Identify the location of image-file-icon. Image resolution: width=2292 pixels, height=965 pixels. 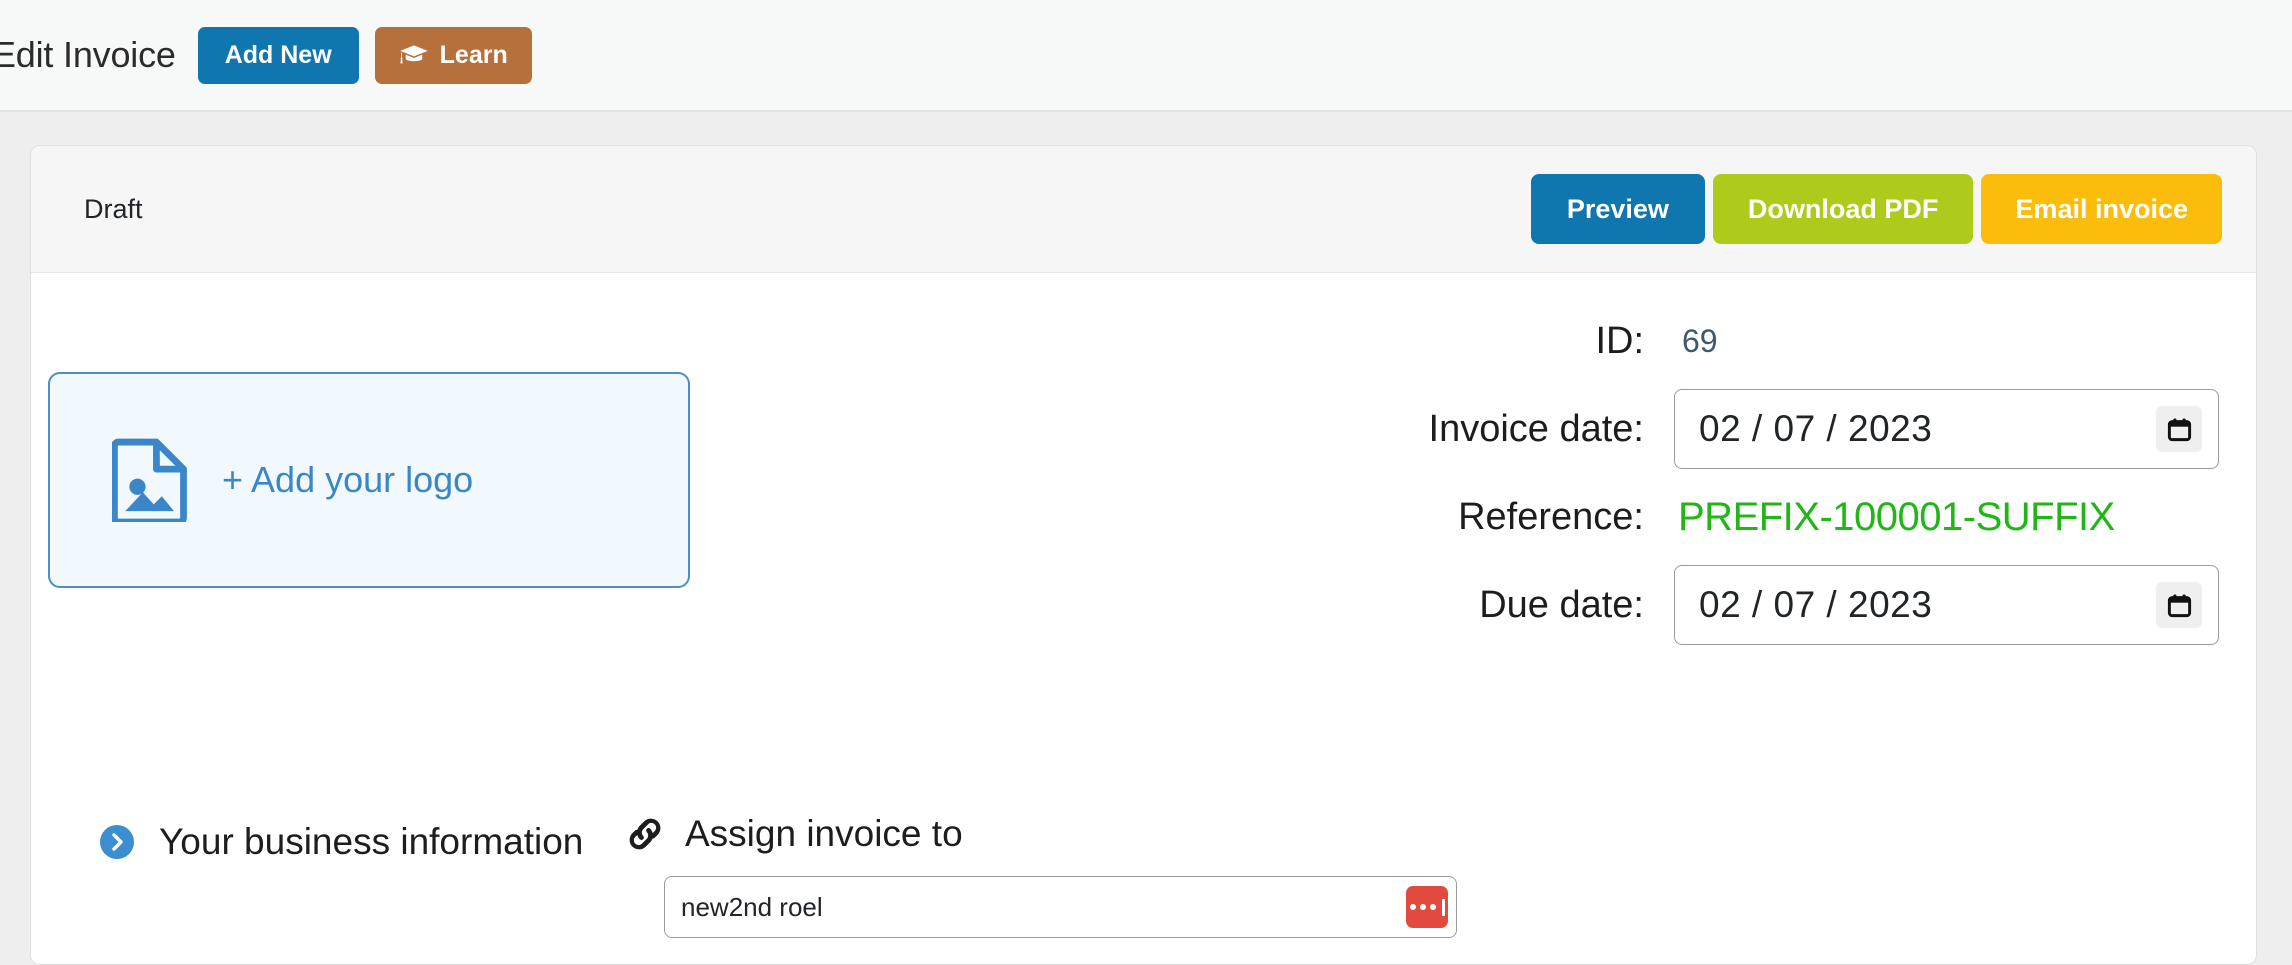
(150, 482).